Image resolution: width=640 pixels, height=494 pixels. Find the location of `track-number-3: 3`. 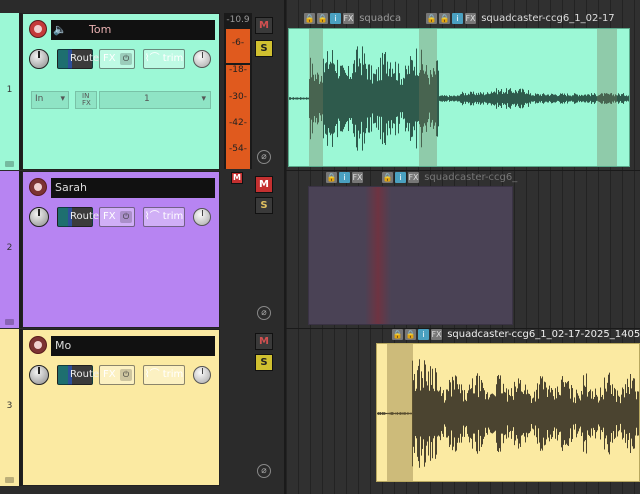

track-number-3: 3 is located at coordinates (11, 407).